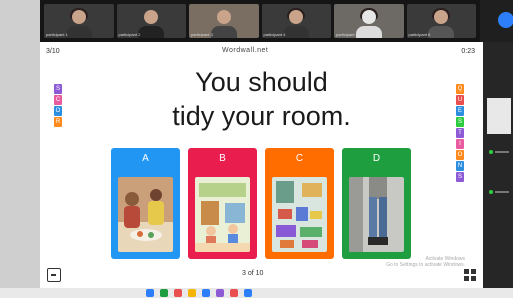 Image resolution: width=513 pixels, height=298 pixels. Describe the element at coordinates (58, 122) in the screenshot. I see `letter-tile: R` at that location.